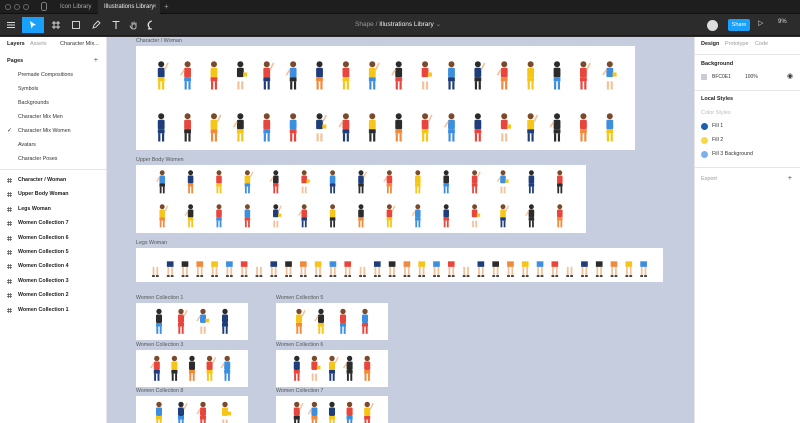 The width and height of the screenshot is (800, 423). Describe the element at coordinates (26, 7) in the screenshot. I see `zoom-window-icon` at that location.